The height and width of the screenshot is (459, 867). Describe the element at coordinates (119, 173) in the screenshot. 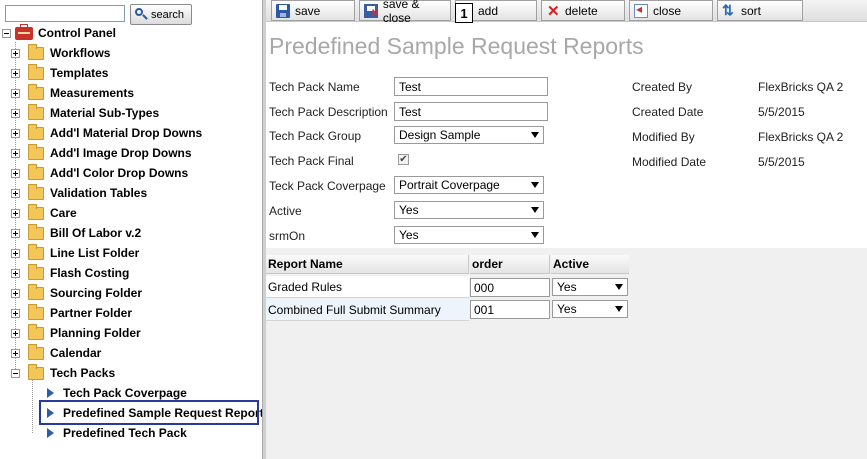

I see `tree-item-label: Add'l Color Drop Downs` at that location.